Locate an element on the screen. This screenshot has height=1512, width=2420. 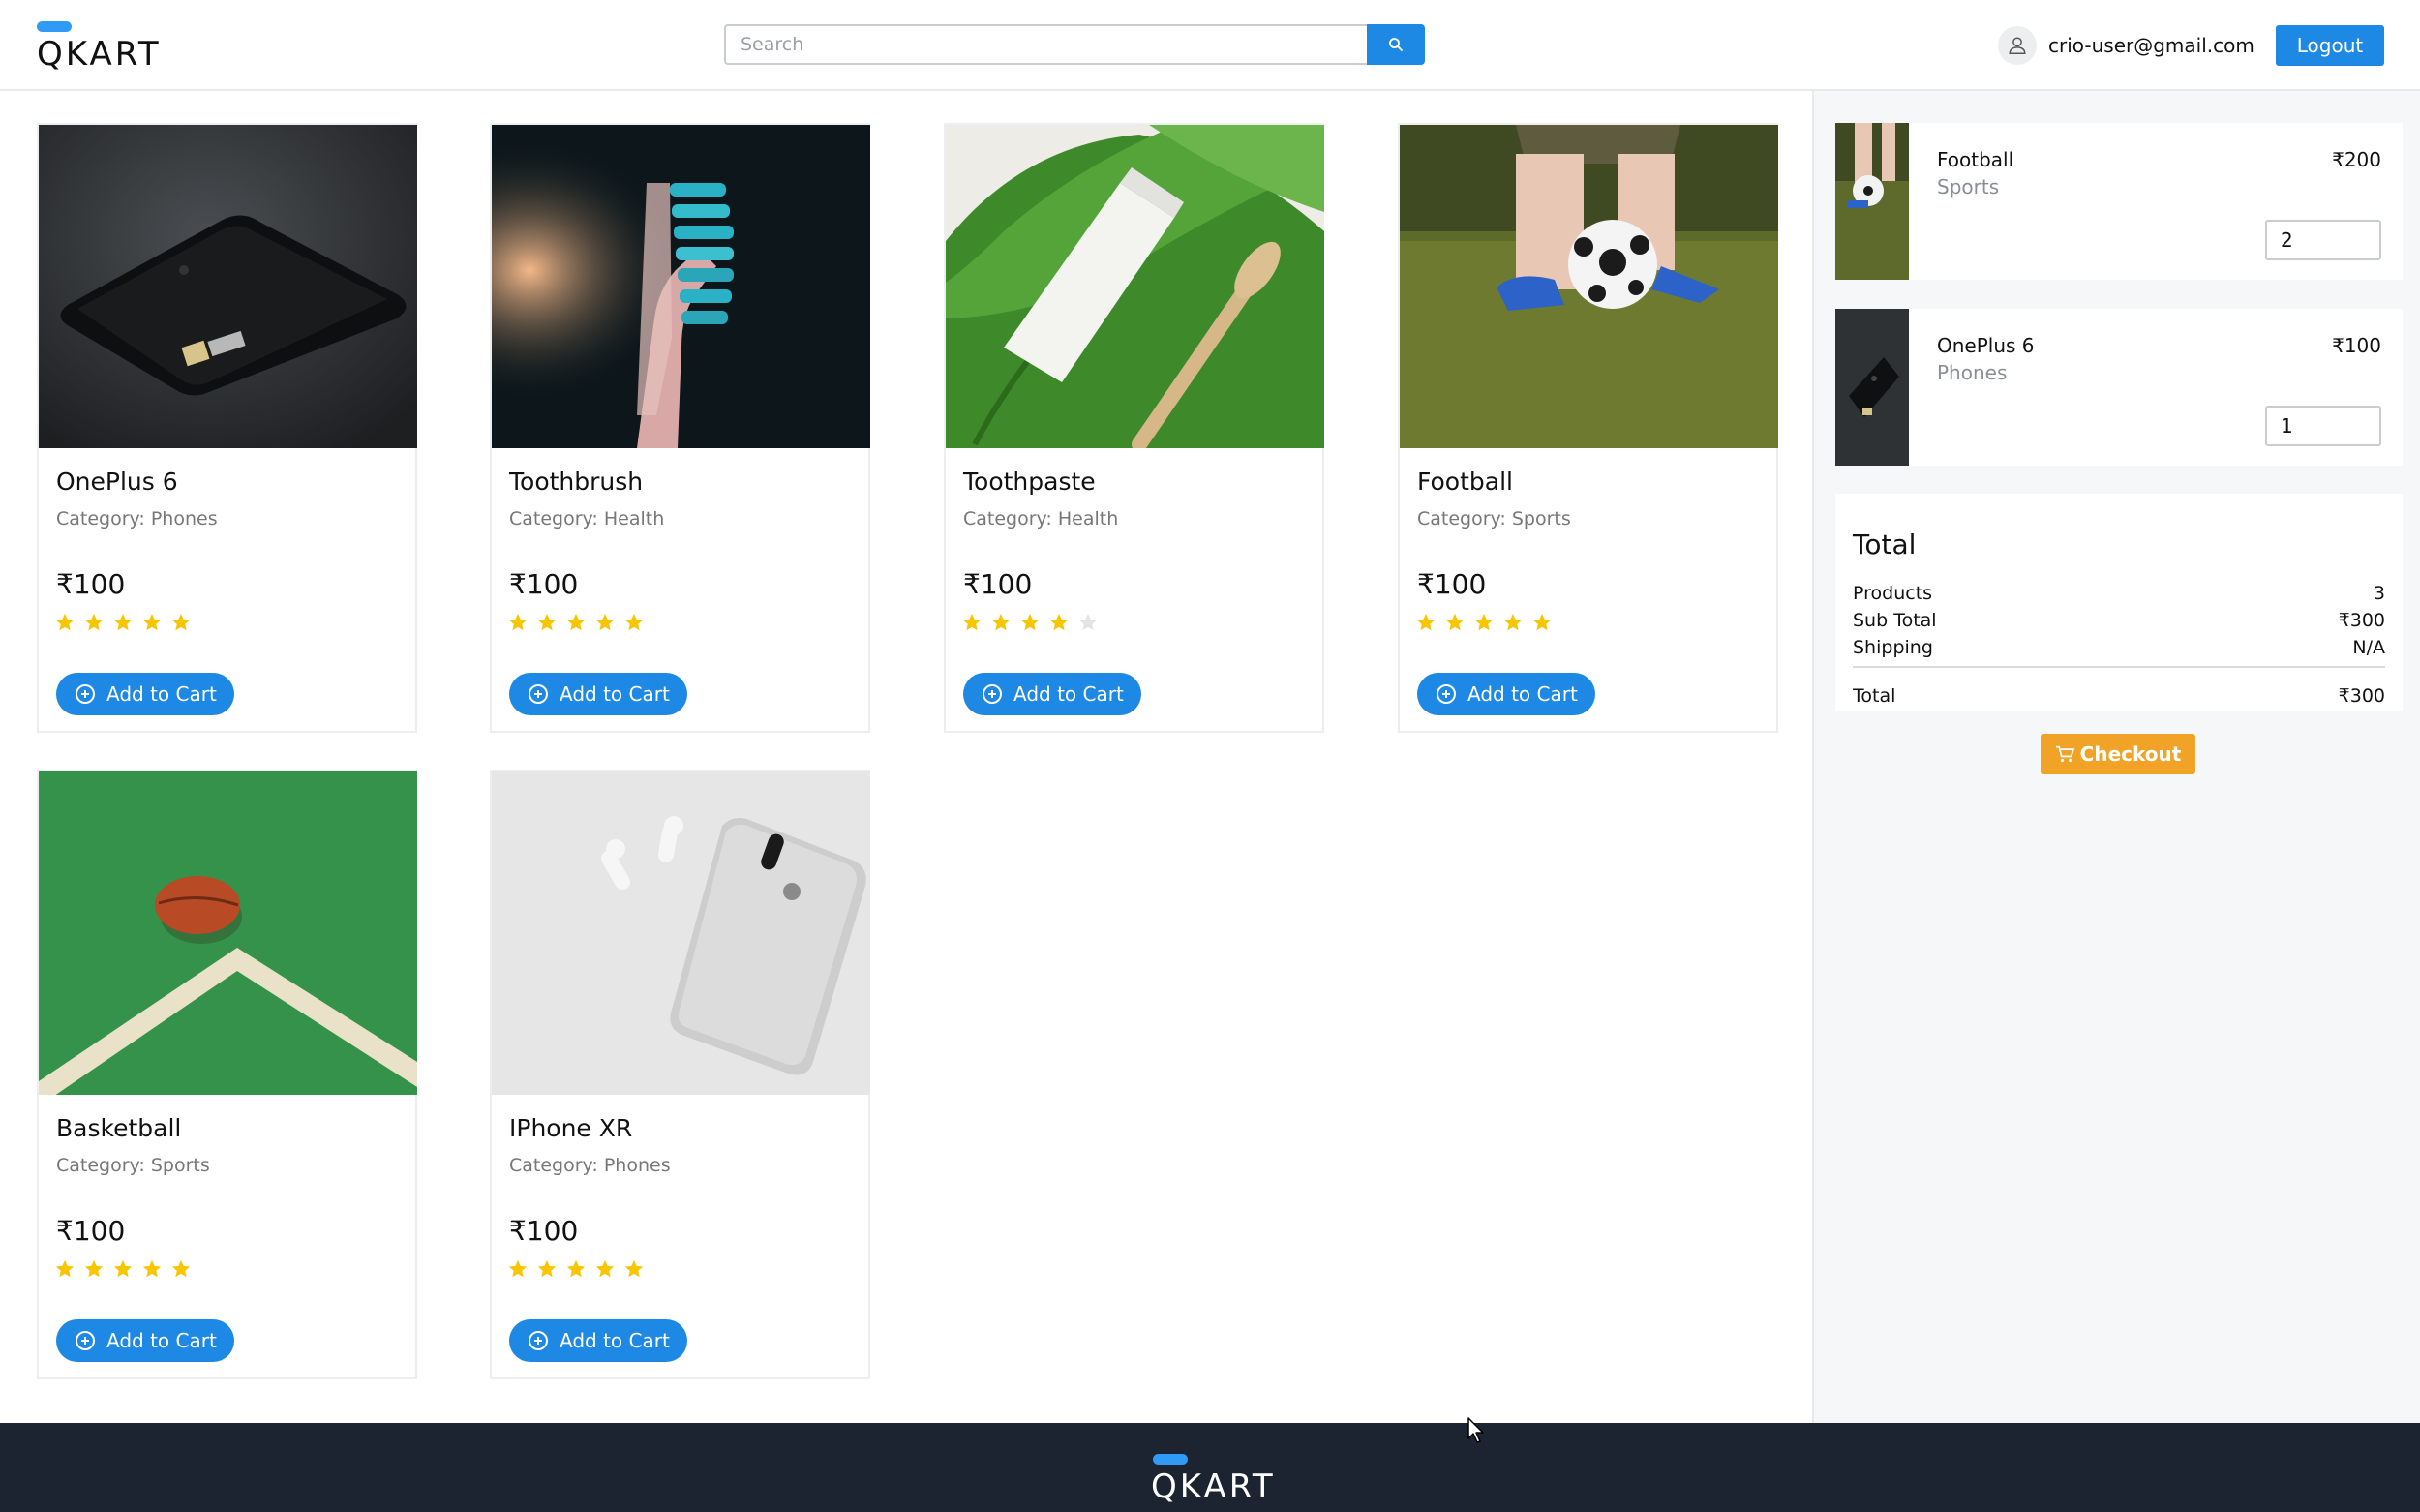
product-name: Basketball is located at coordinates (119, 1128).